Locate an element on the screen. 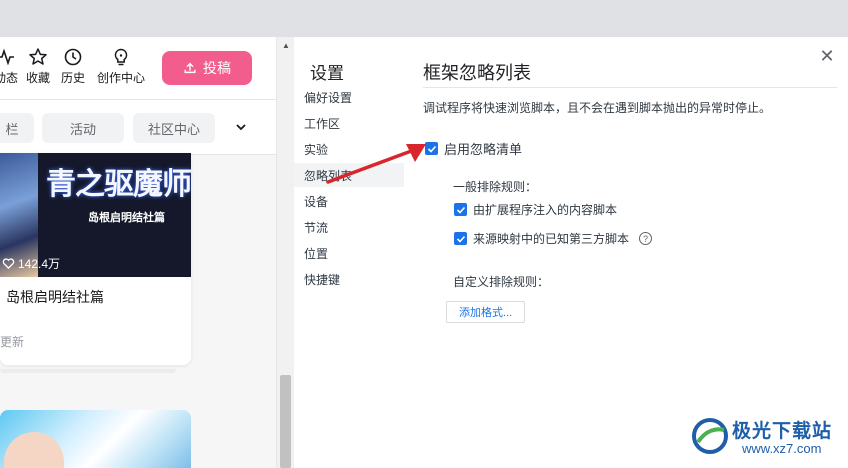 This screenshot has width=848, height=468. watermark: 极光下载站 www.xz7.com is located at coordinates (766, 439).